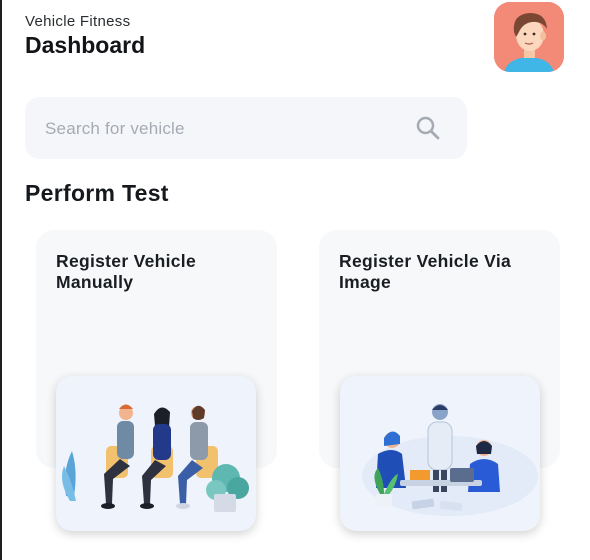 This screenshot has height=560, width=590. Describe the element at coordinates (97, 193) in the screenshot. I see `section-title: Perform Test` at that location.